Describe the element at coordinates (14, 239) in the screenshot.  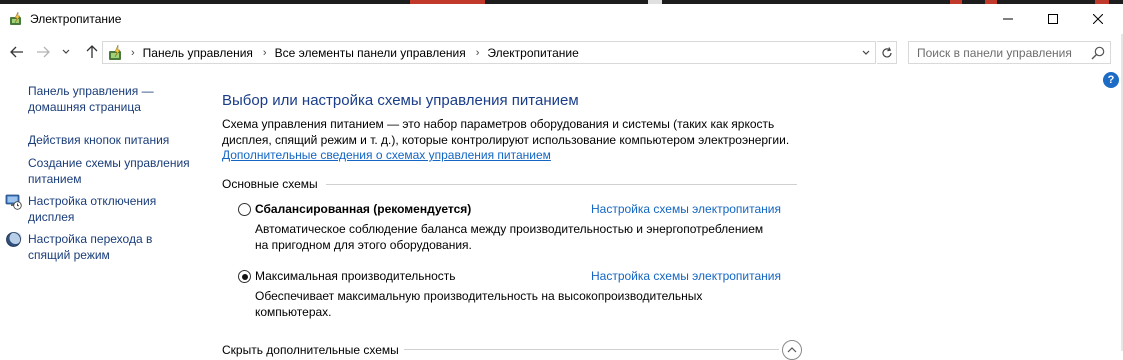
I see `moon-icon` at that location.